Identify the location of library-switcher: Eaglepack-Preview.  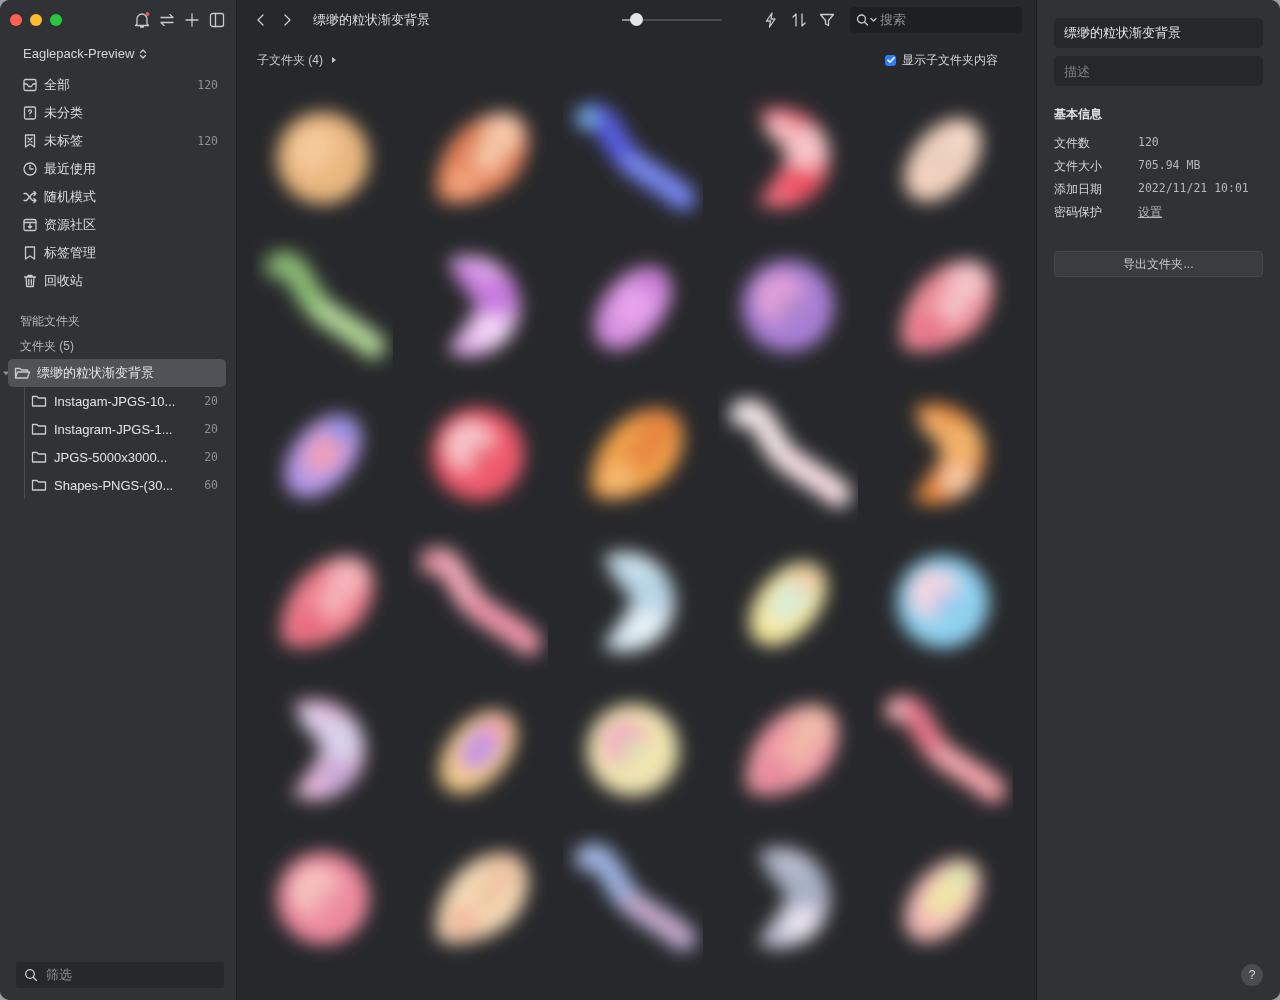
(85, 53).